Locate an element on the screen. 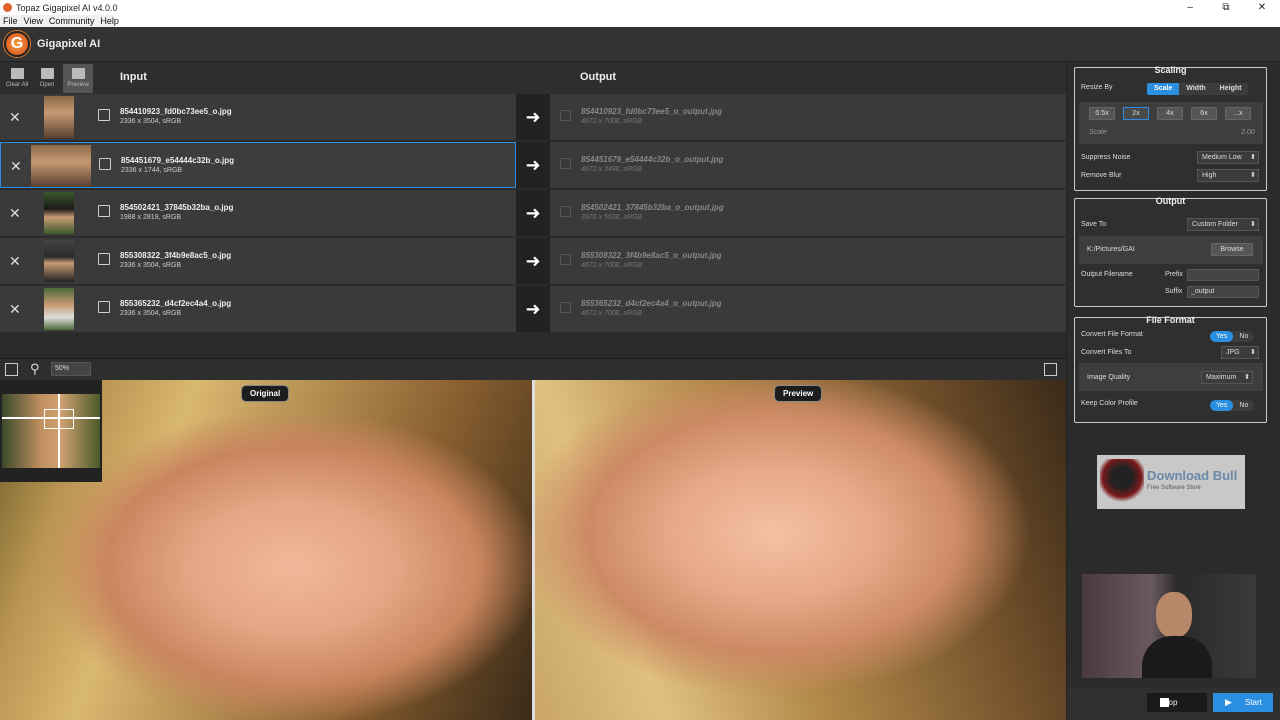  browse-button: Browse is located at coordinates (1232, 249).